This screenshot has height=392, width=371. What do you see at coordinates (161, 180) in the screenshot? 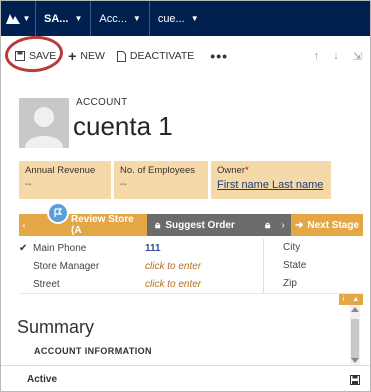
I see `header-field-employees: No. of Employees --` at bounding box center [161, 180].